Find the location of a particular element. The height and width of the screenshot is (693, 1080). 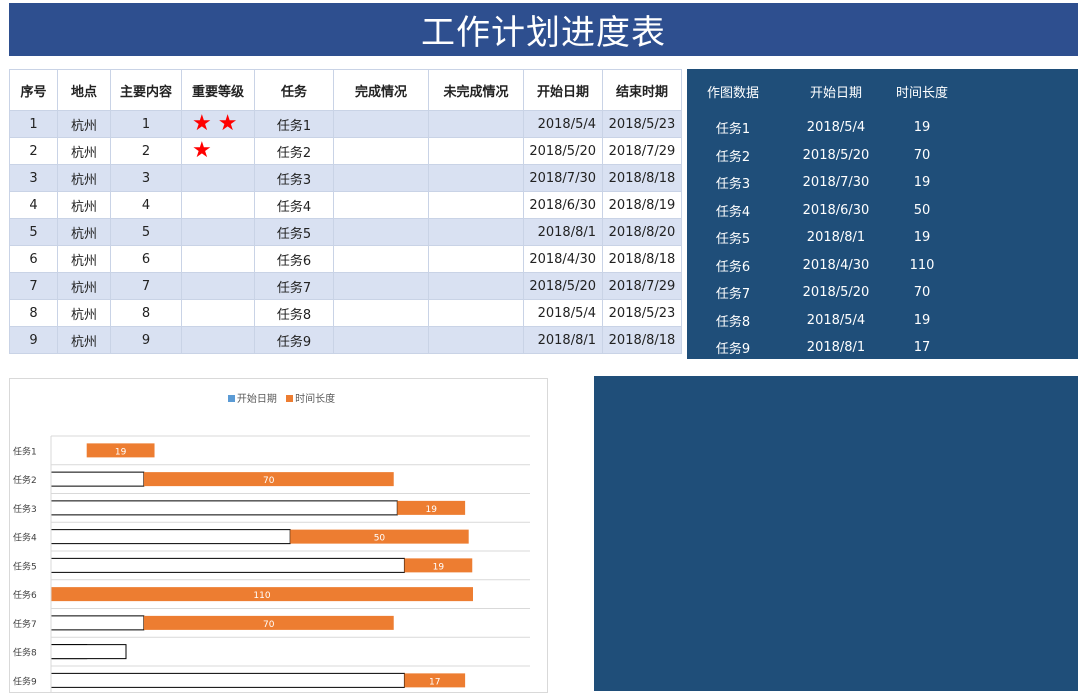

side-cell: 任务3 is located at coordinates (733, 183).